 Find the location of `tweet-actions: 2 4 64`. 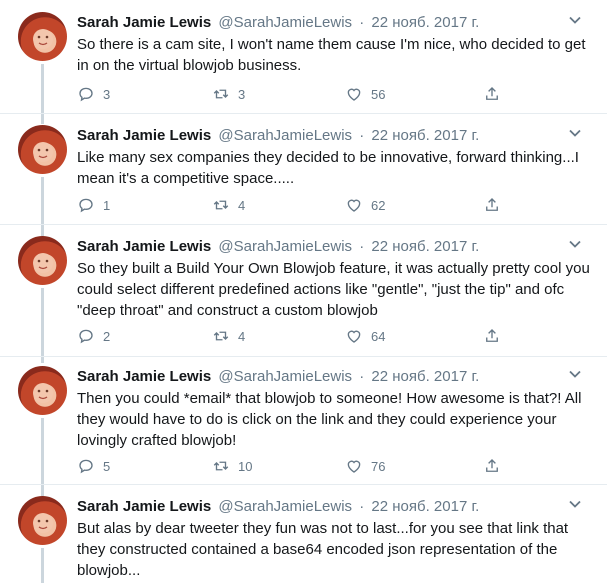

tweet-actions: 2 4 64 is located at coordinates (297, 336).